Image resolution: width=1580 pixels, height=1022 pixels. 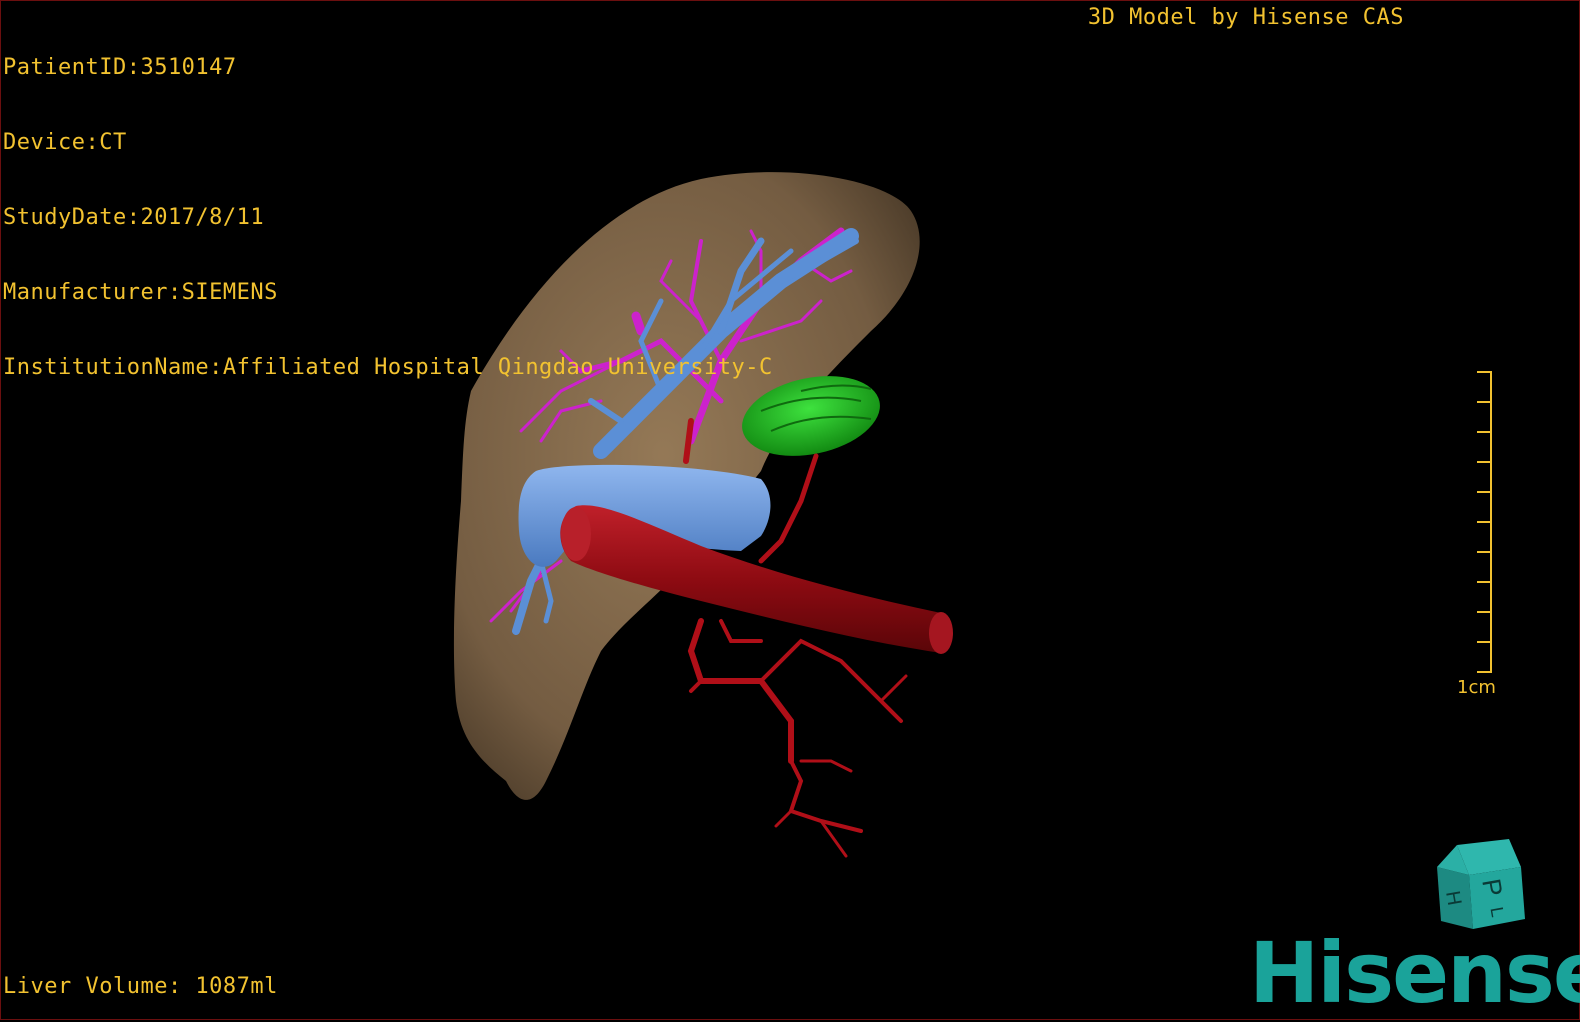 I want to click on hisense-logo: Hisense, so click(x=1414, y=973).